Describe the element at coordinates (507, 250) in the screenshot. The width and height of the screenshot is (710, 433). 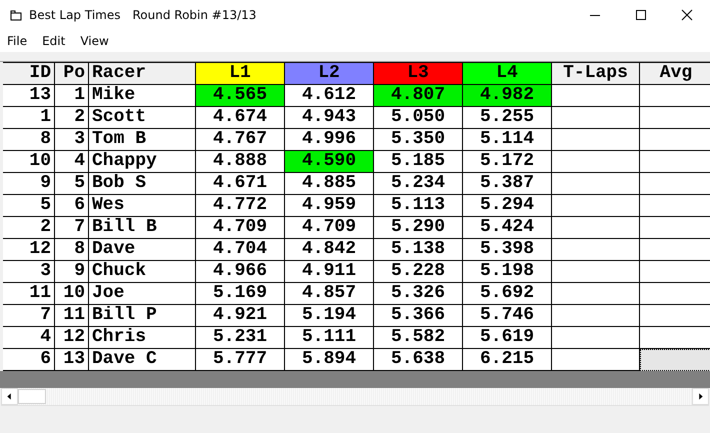
I see `lap-time-cell: 5.398` at that location.